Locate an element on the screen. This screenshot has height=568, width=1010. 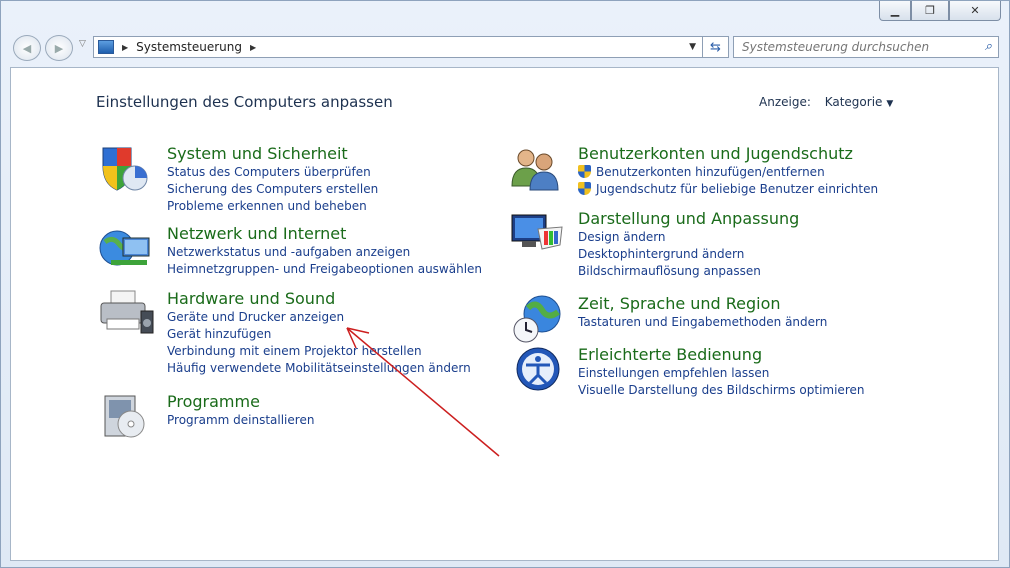
forward-button: ▶ is located at coordinates (59, 48).